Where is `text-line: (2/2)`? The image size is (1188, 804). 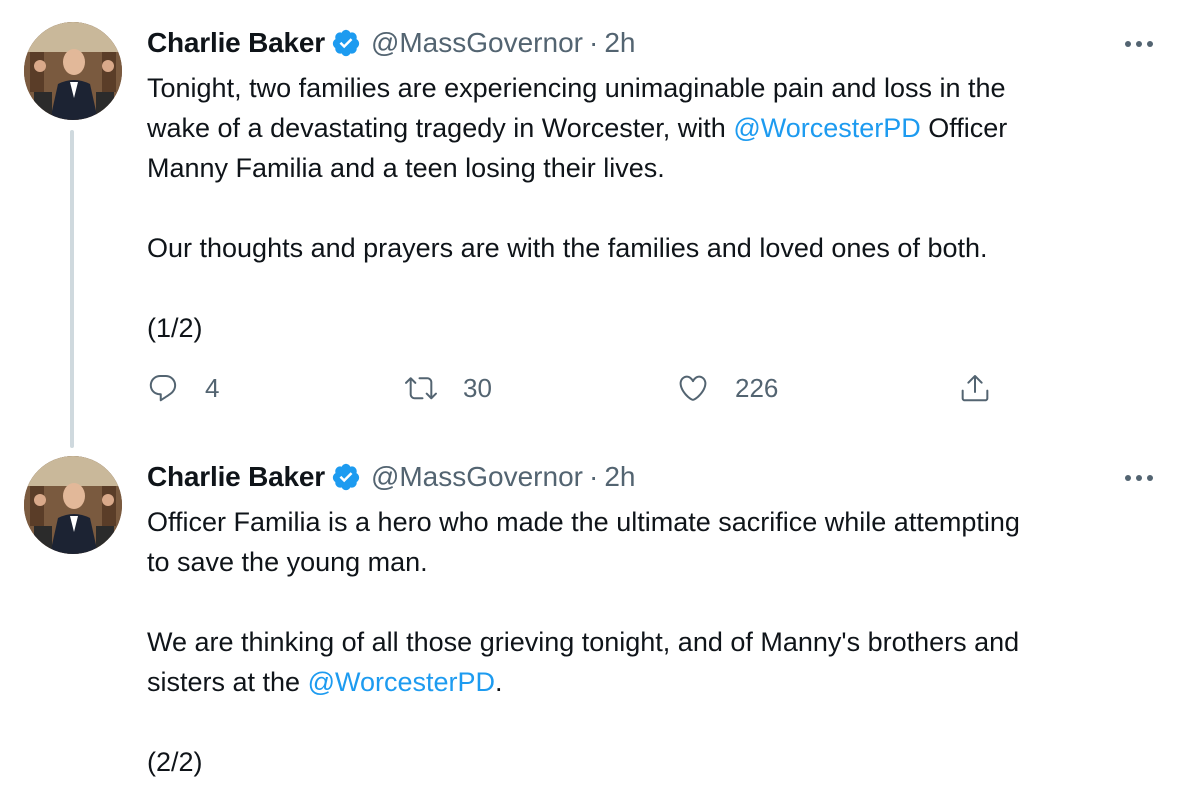
text-line: (2/2) is located at coordinates (175, 762).